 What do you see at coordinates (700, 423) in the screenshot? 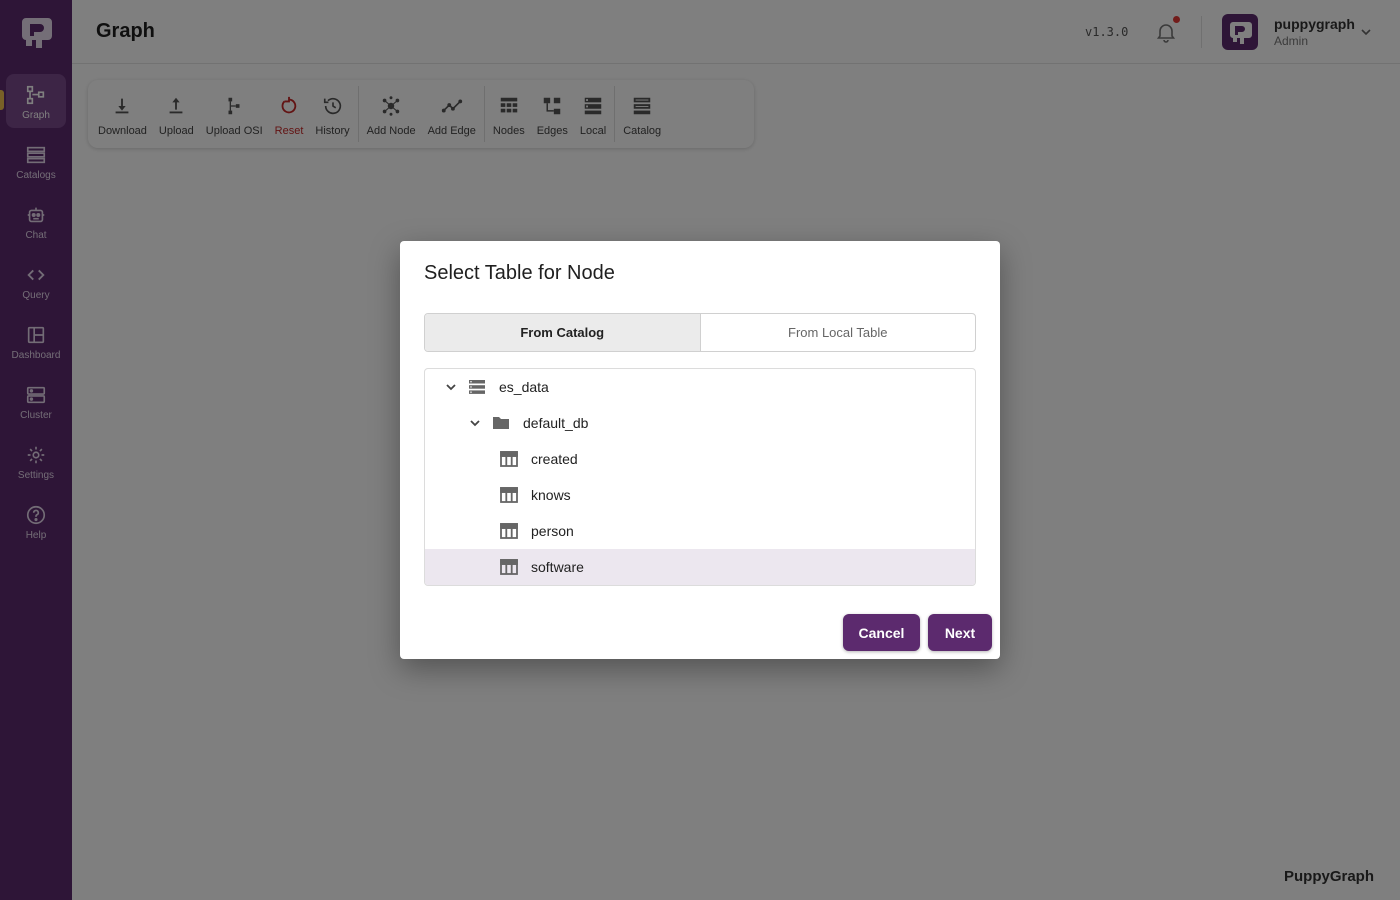
I see `tree-node-database: default_db` at bounding box center [700, 423].